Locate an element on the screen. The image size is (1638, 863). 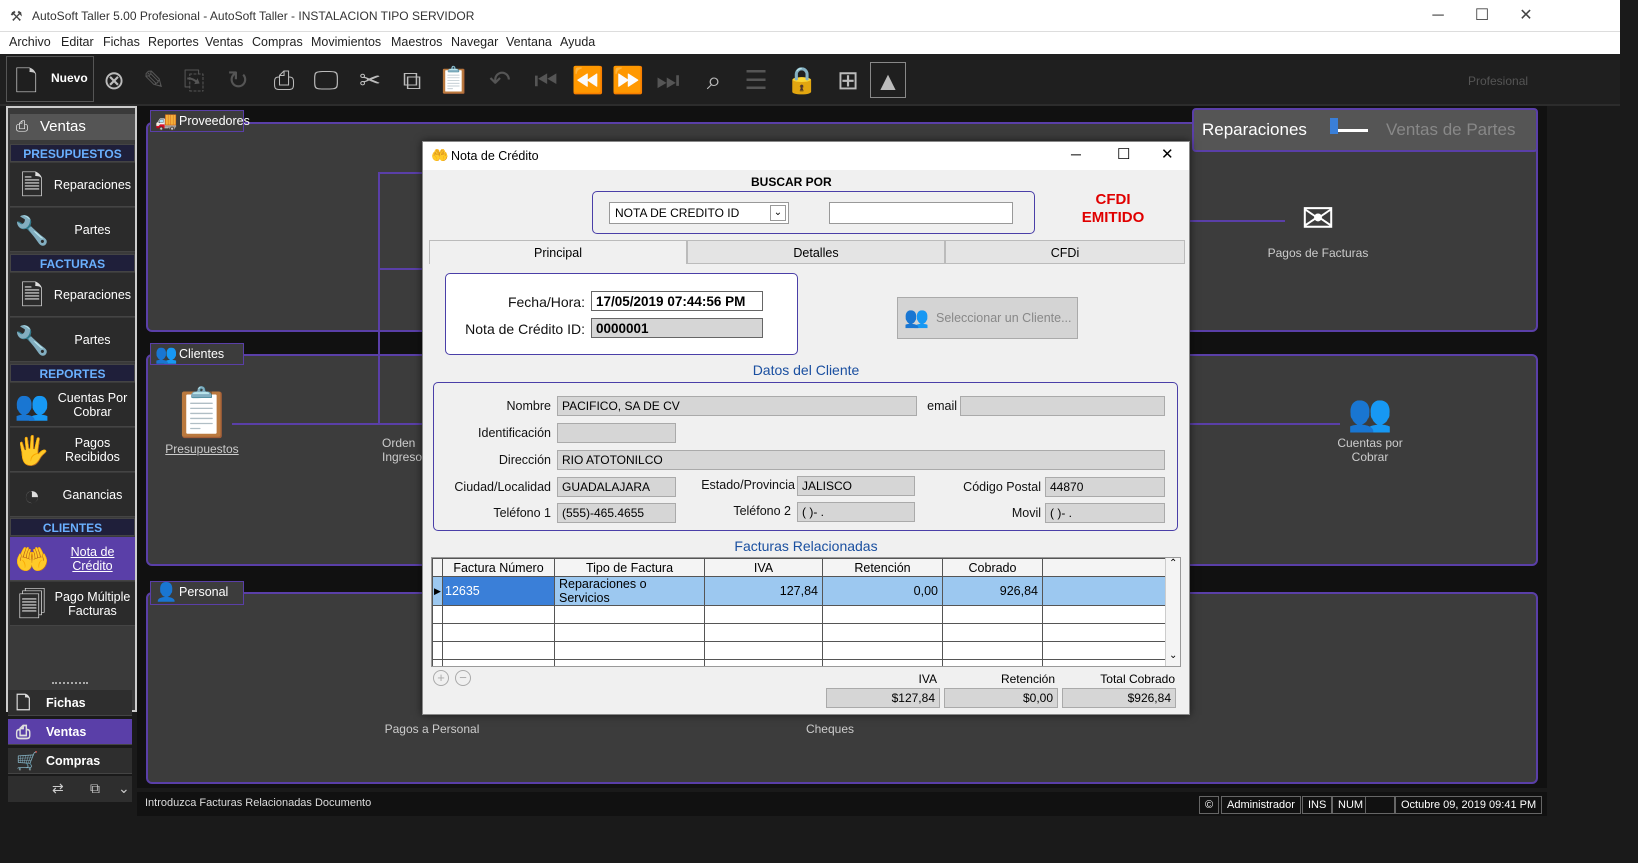
autosoft-logo-icon: ▲ is located at coordinates (888, 80).